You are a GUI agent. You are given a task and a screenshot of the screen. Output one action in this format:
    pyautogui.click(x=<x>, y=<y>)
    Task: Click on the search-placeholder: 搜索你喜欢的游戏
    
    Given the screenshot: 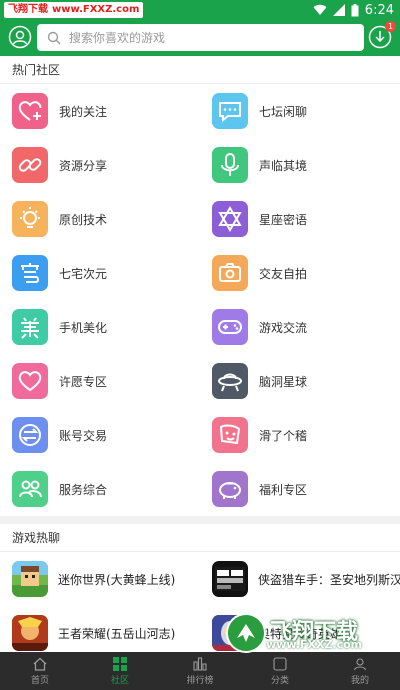 What is the action you would take?
    pyautogui.click(x=117, y=38)
    